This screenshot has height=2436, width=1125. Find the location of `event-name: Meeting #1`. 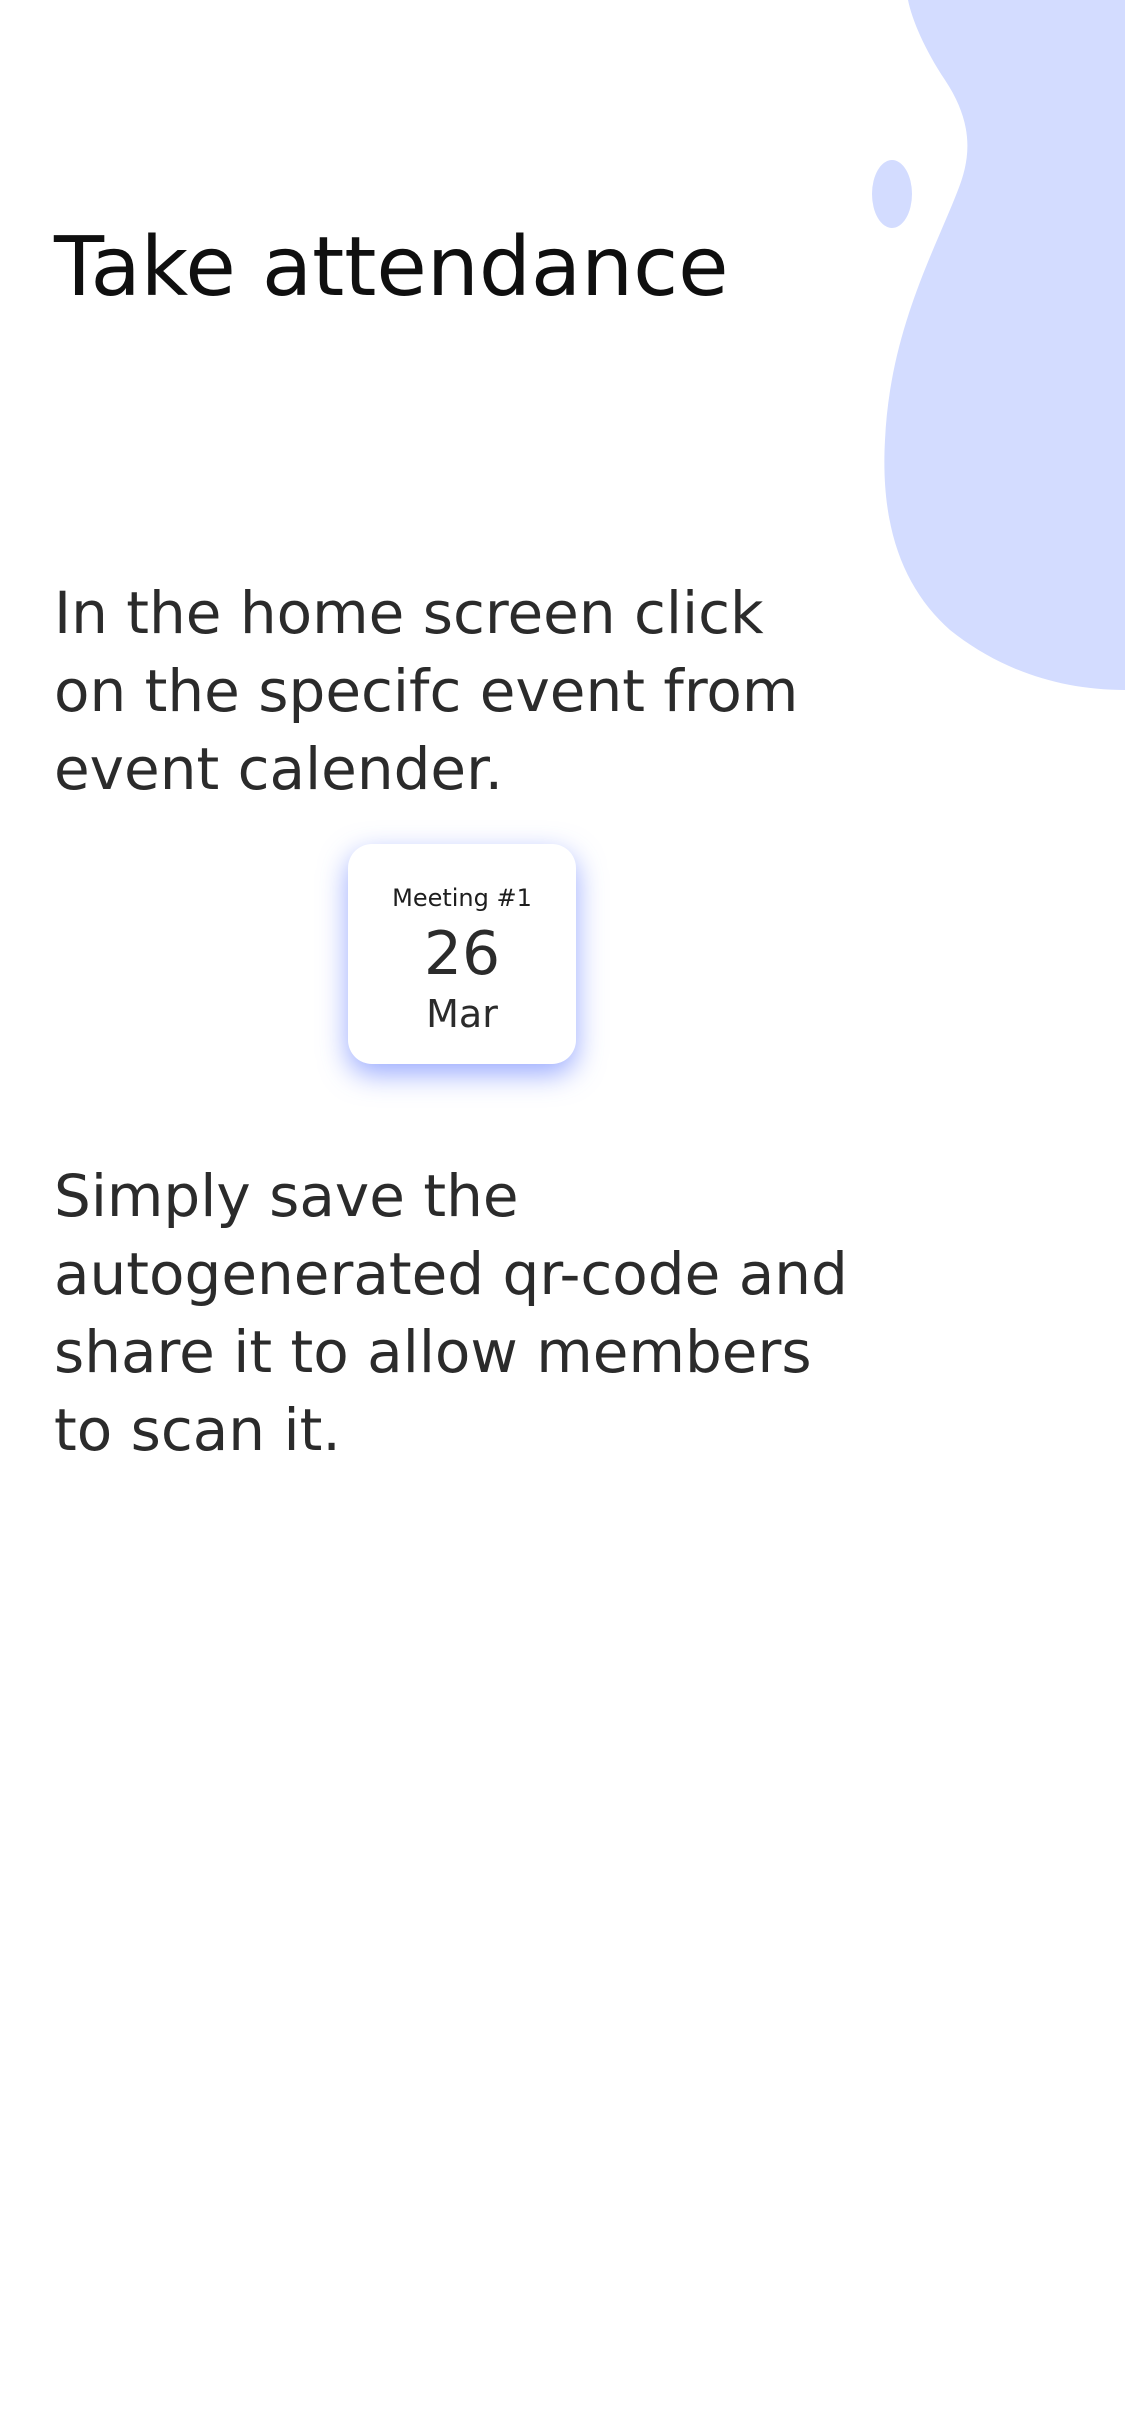

event-name: Meeting #1 is located at coordinates (462, 898).